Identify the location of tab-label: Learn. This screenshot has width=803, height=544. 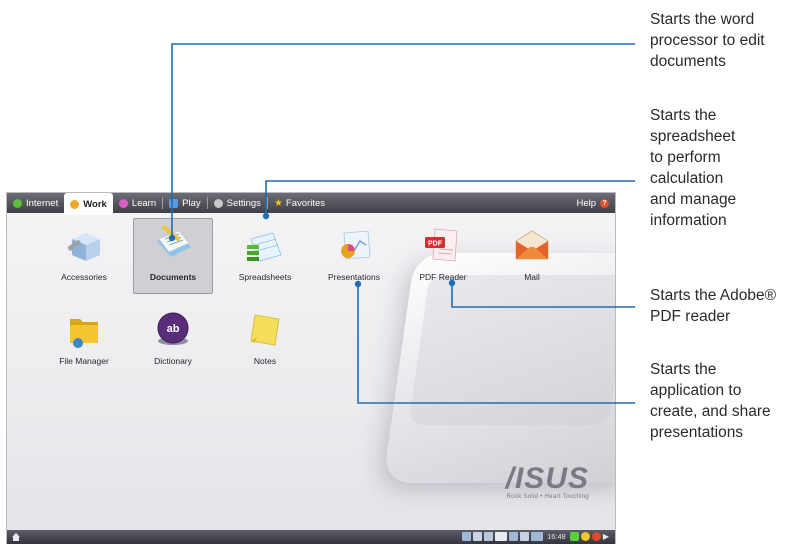
(144, 203).